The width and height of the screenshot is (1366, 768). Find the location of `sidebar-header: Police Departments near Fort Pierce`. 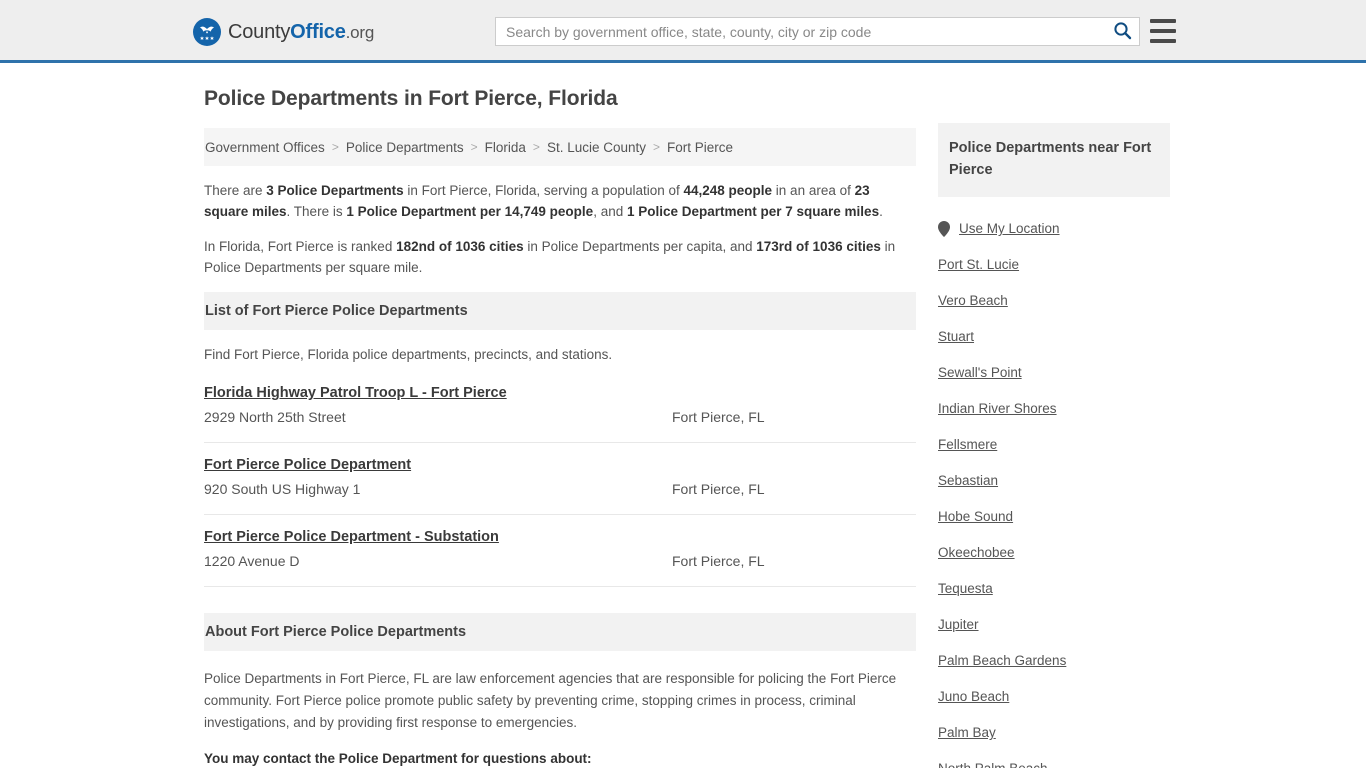

sidebar-header: Police Departments near Fort Pierce is located at coordinates (1054, 160).